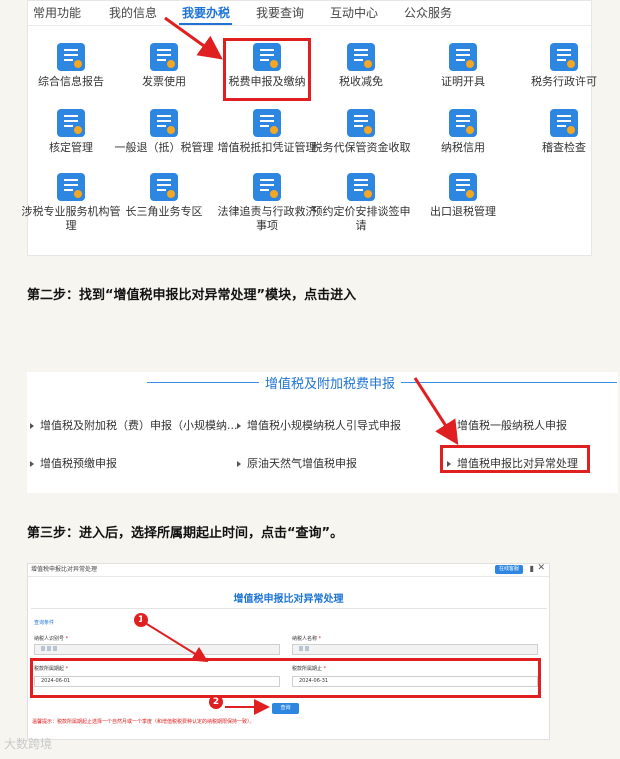 The height and width of the screenshot is (759, 620). I want to click on arrow-to-declare, so click(193, 38).